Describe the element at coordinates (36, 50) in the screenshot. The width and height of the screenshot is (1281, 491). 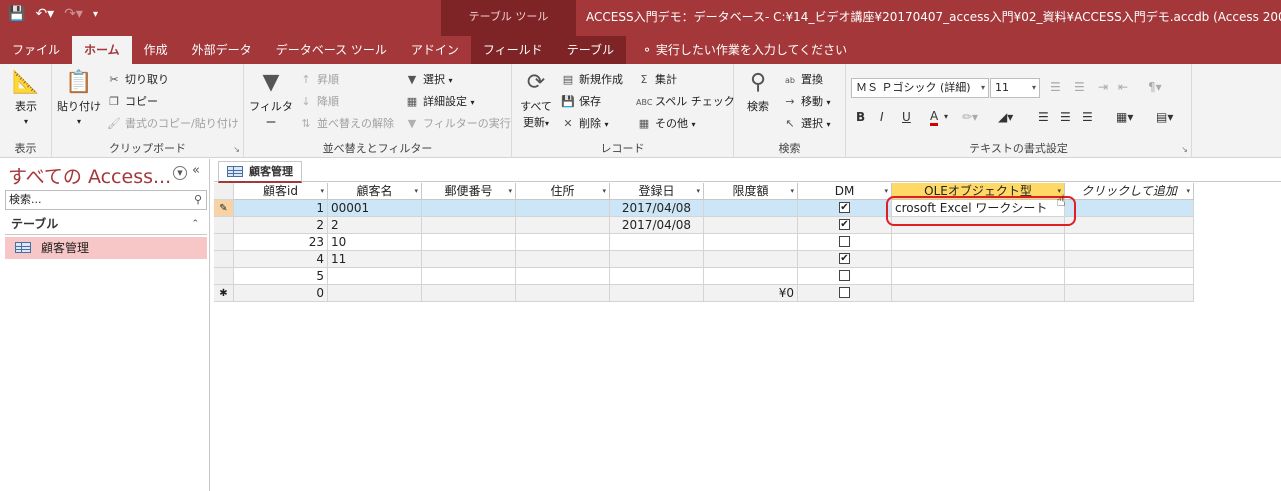
I see `tab-0: ファイル` at that location.